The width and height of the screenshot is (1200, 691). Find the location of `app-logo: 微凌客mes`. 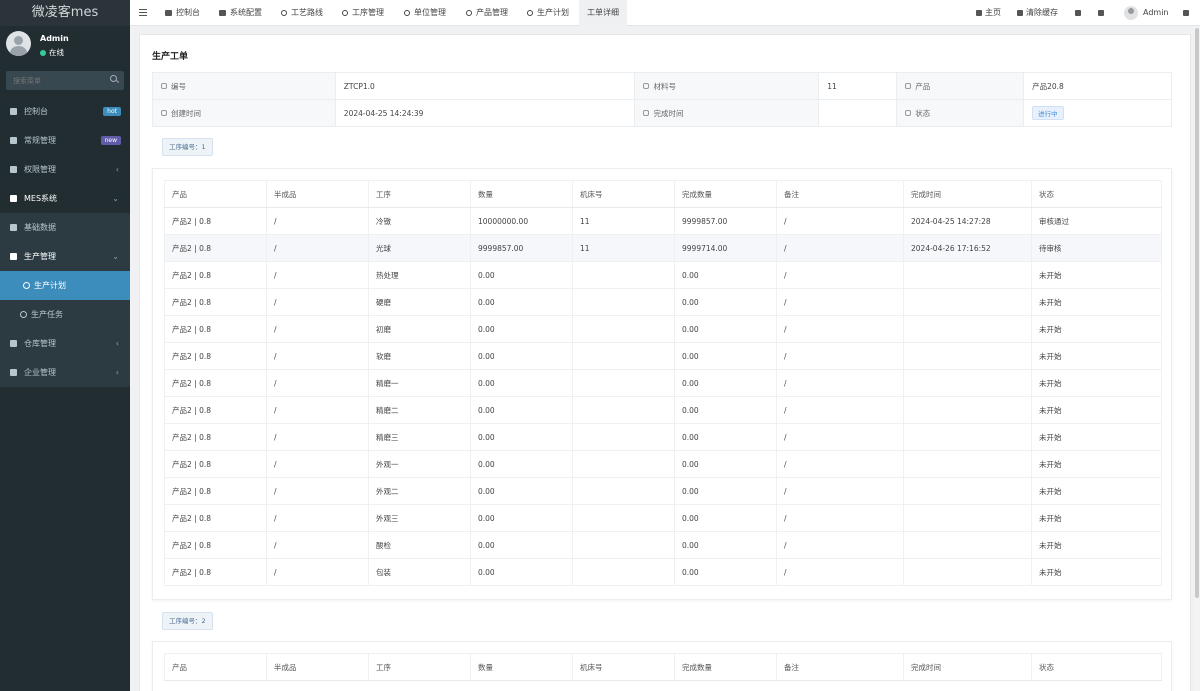

app-logo: 微凌客mes is located at coordinates (65, 13).